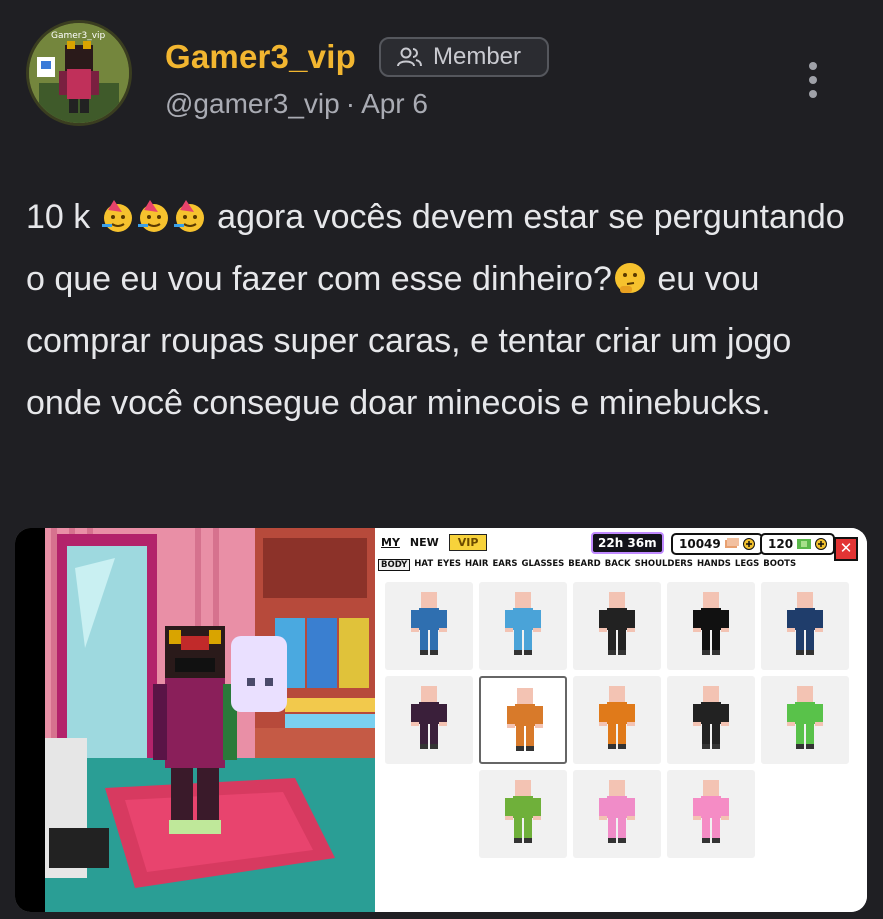 The image size is (883, 919). I want to click on tab-vip: VIP, so click(468, 542).